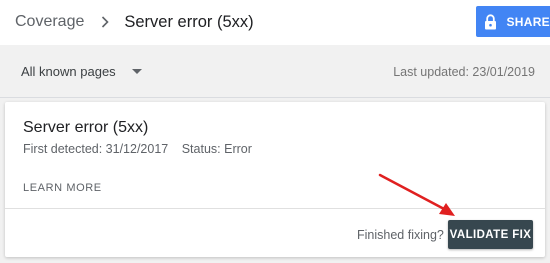 The width and height of the screenshot is (550, 263). What do you see at coordinates (68, 71) in the screenshot?
I see `filter-selected-value: All known pages` at bounding box center [68, 71].